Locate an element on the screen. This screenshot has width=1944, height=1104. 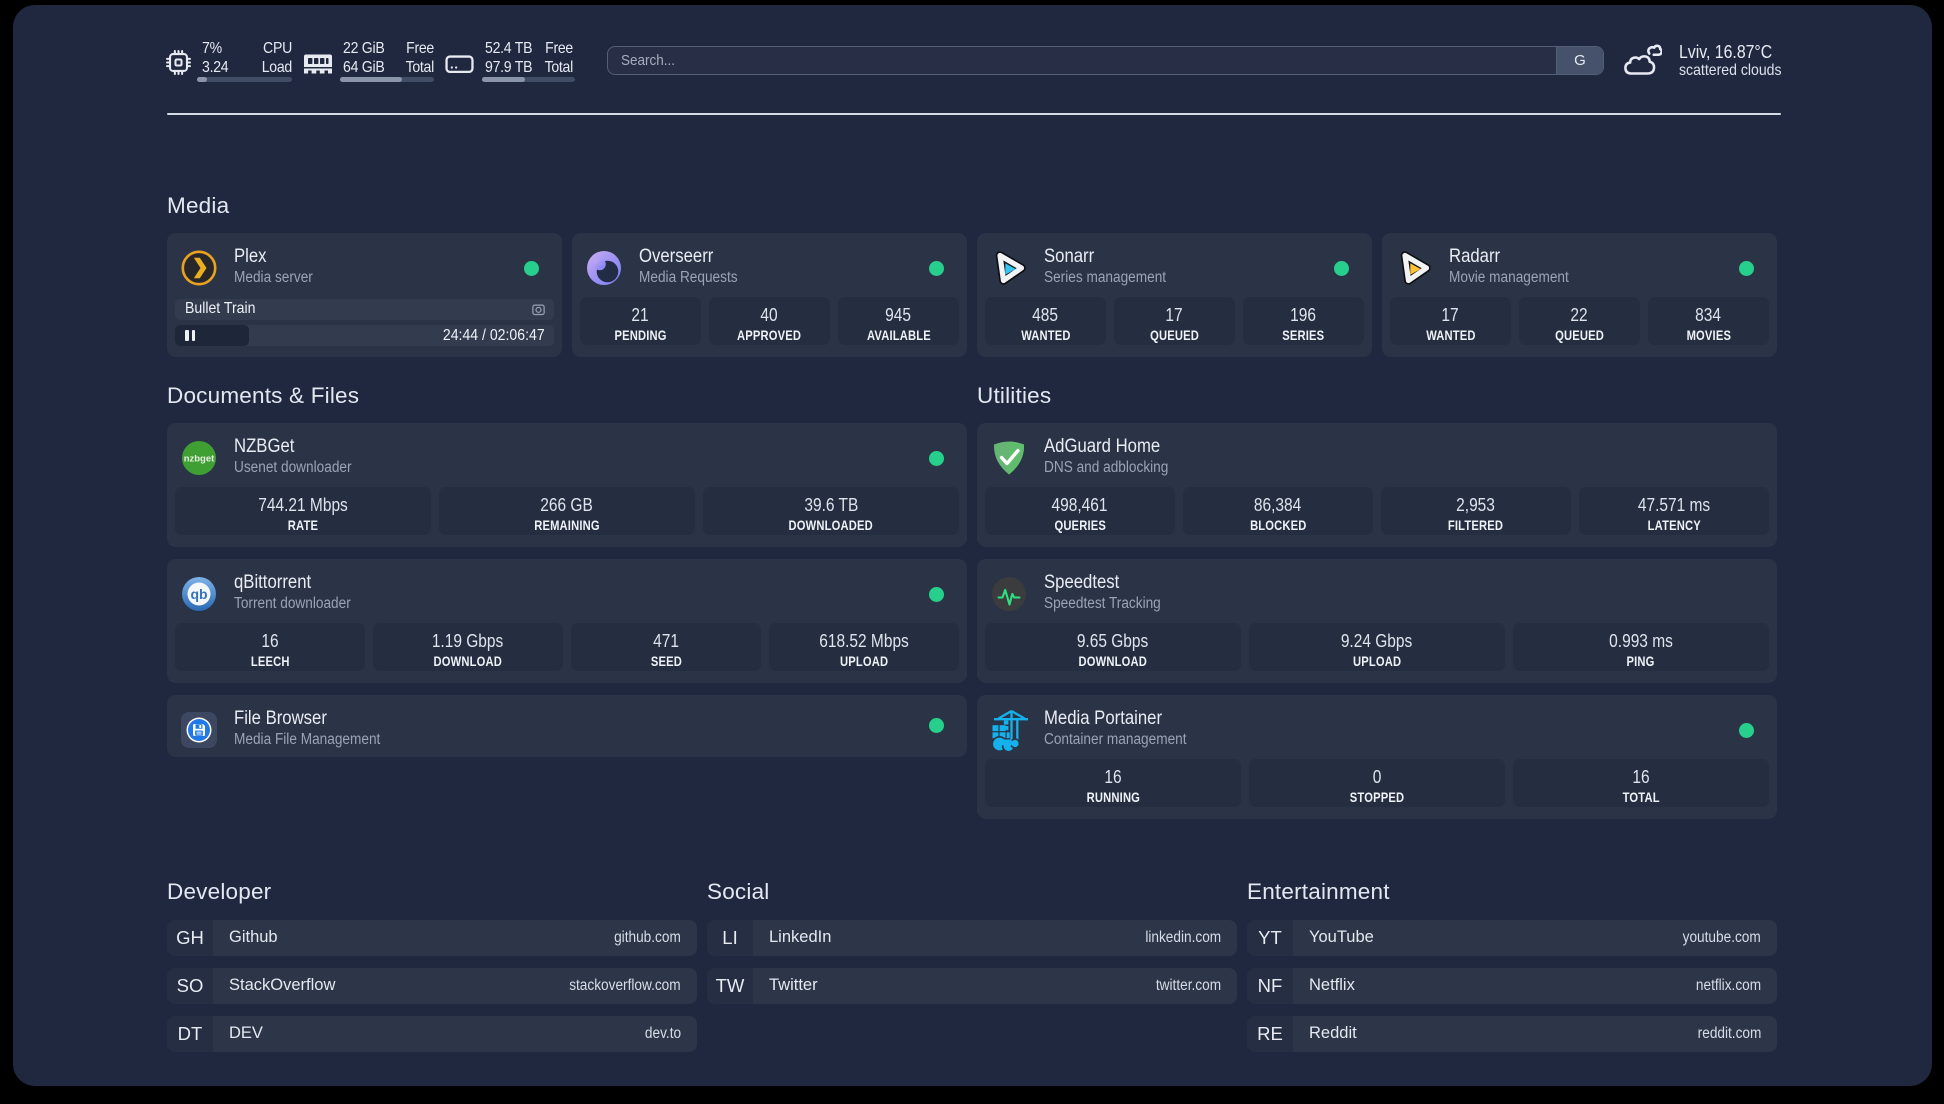
svg-text: qb is located at coordinates (198, 594).